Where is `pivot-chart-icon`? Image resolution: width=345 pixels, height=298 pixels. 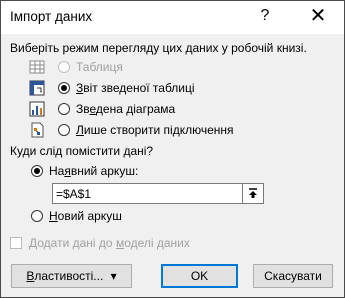
pivot-chart-icon is located at coordinates (37, 109).